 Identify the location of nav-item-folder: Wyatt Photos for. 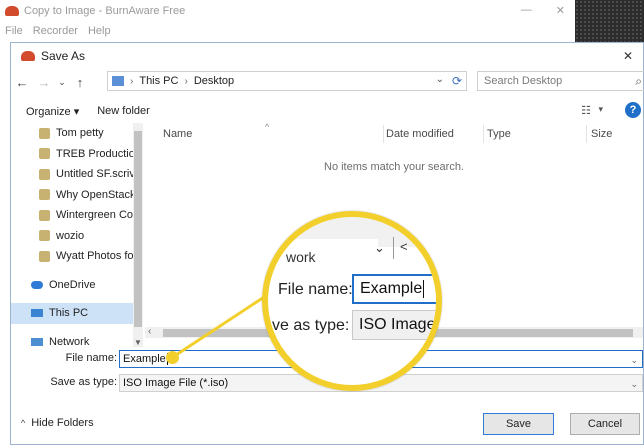
(72, 256).